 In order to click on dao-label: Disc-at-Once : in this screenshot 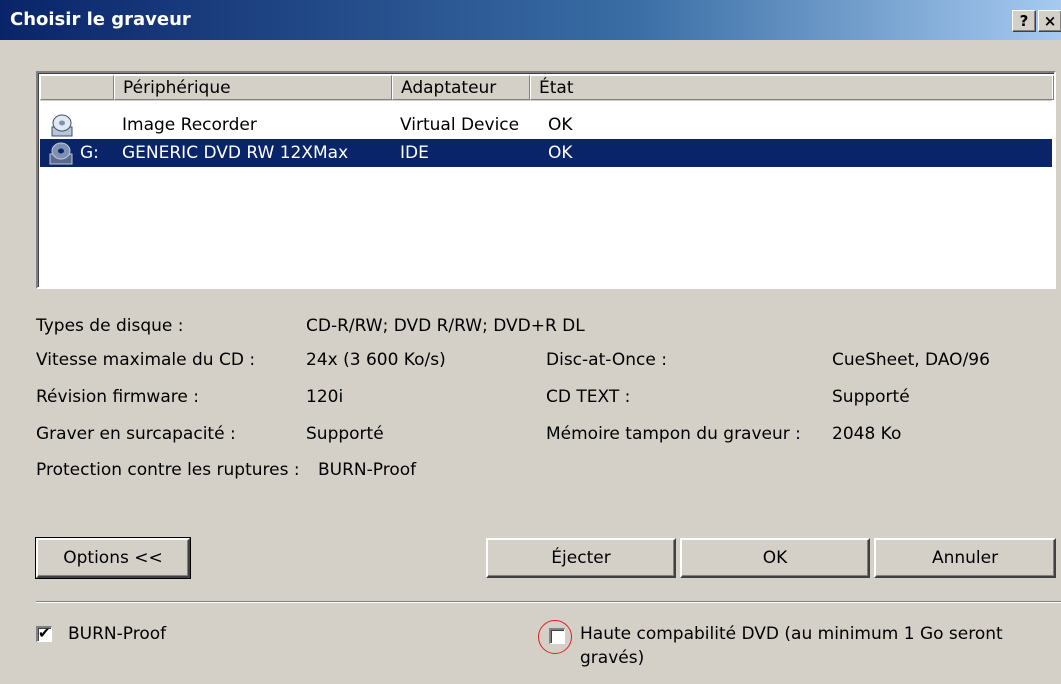, I will do `click(606, 360)`.